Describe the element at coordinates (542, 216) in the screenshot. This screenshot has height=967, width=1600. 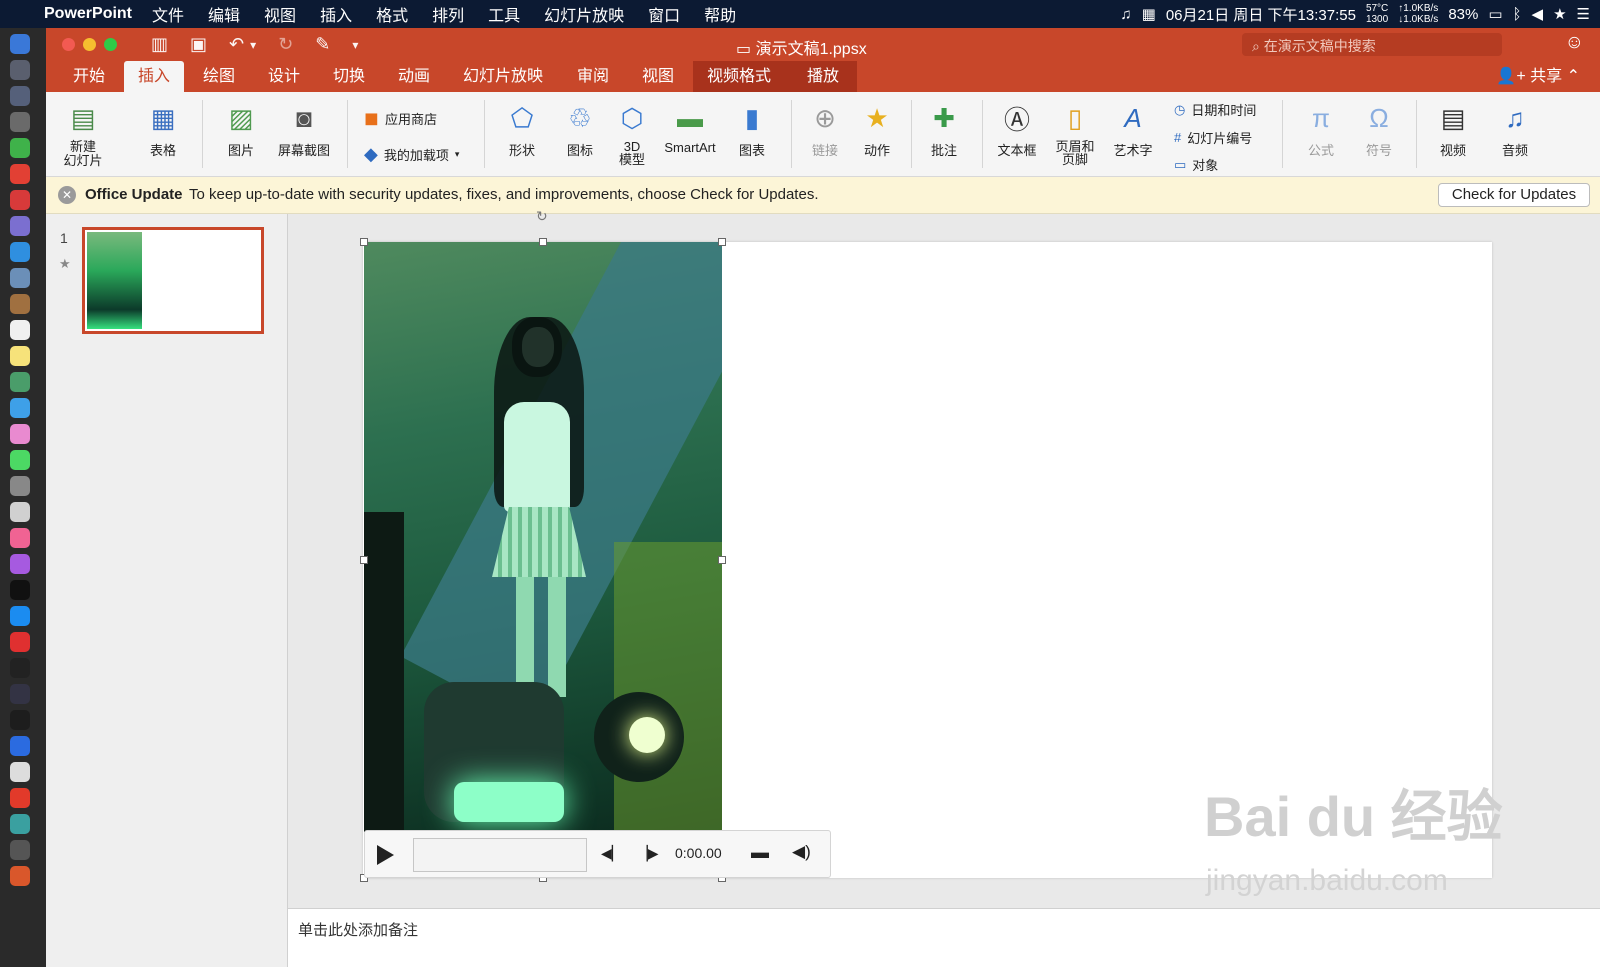
I see `rotate-handle-icon: ↻` at that location.